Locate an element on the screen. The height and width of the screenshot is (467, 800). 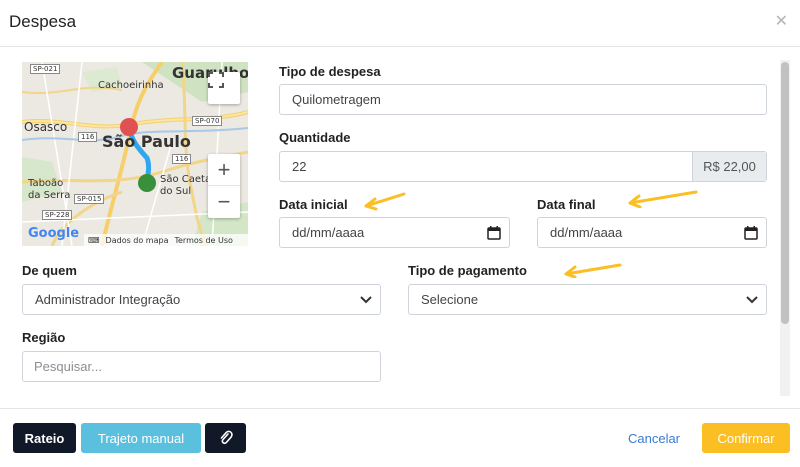
tipo-despesa-label: Tipo de despesa is located at coordinates (330, 71).